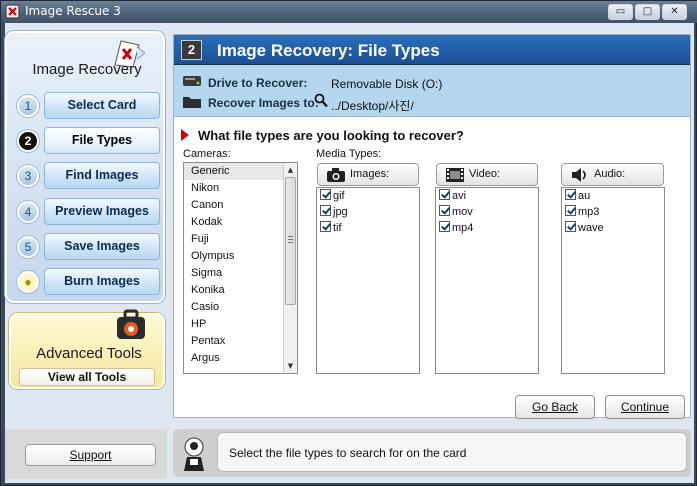 This screenshot has height=486, width=697. I want to click on audio-items: au mp3 wave, so click(613, 212).